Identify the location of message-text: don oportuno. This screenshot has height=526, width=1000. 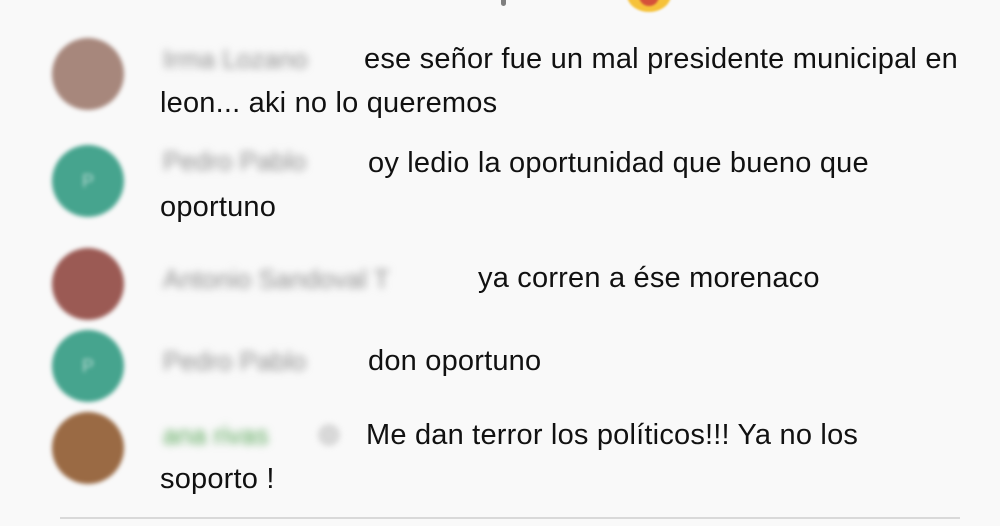
(455, 361).